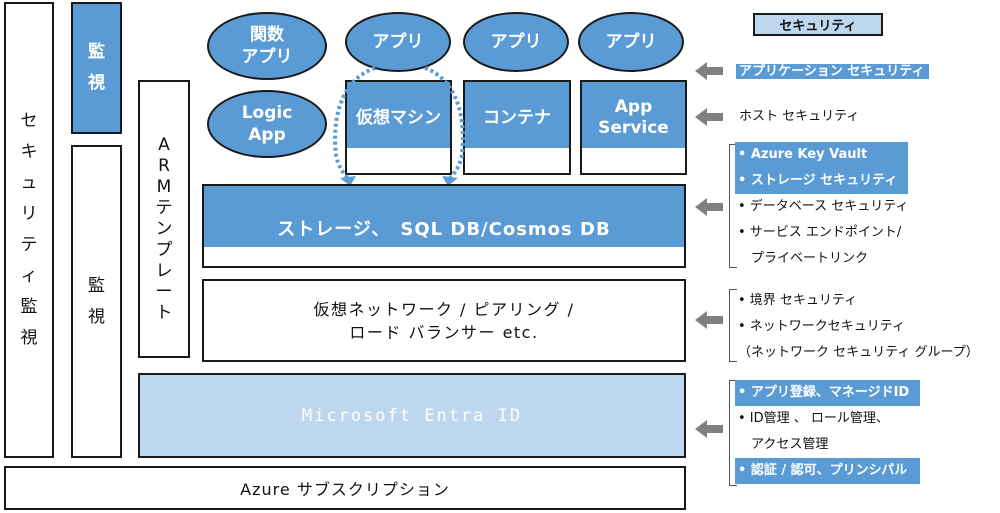 The width and height of the screenshot is (1000, 513). I want to click on network-security-item-text: • ネットワークセキュリティ, so click(822, 326).